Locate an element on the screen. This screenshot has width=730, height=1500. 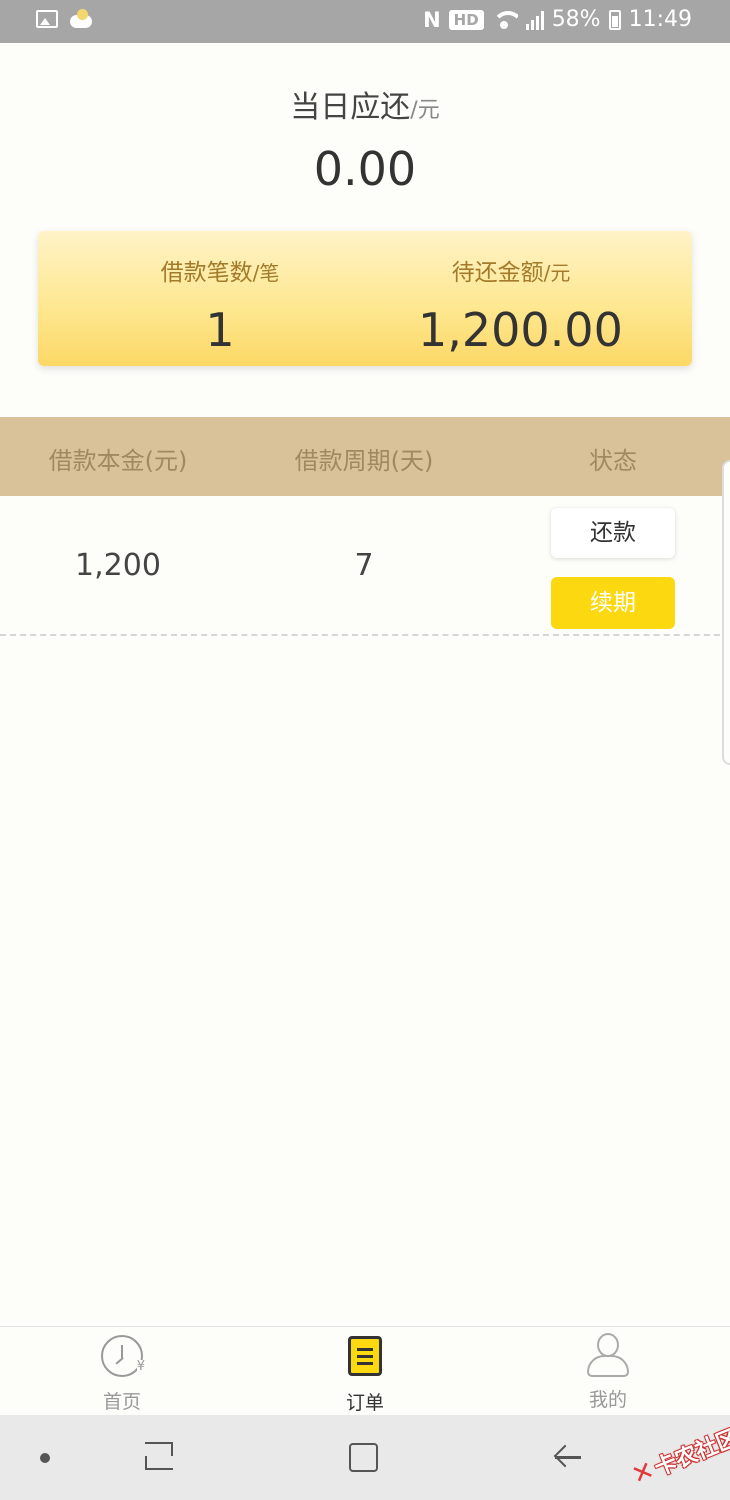
tab-orders: 订单 is located at coordinates (365, 1374).